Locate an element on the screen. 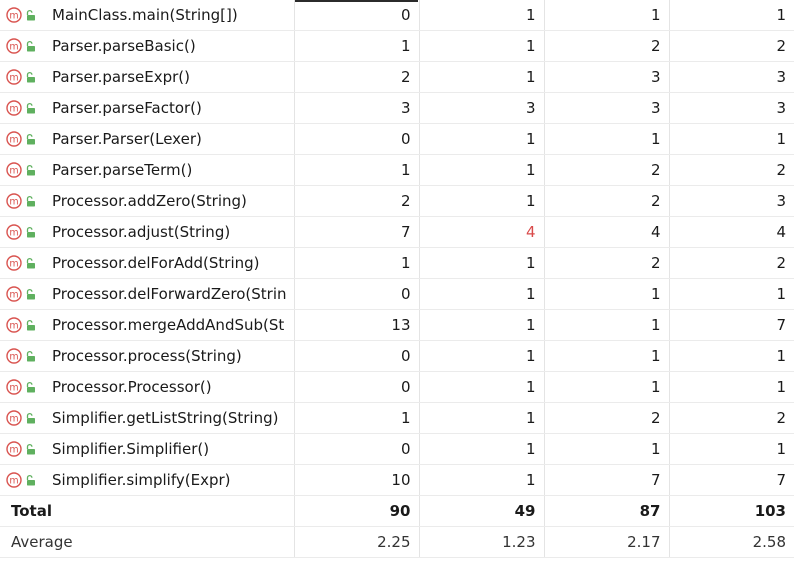  metric-value: 7 is located at coordinates (731, 480).